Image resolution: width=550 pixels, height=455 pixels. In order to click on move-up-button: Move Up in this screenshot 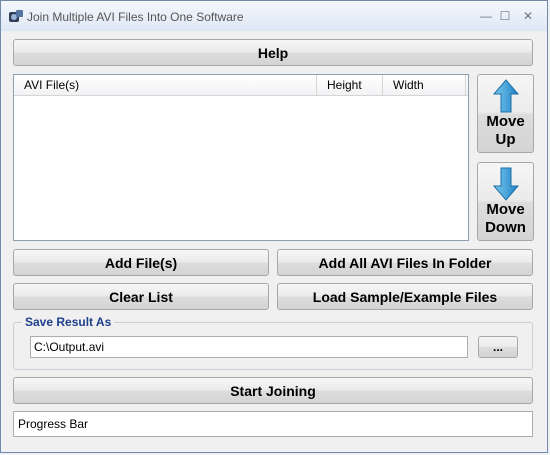, I will do `click(505, 113)`.